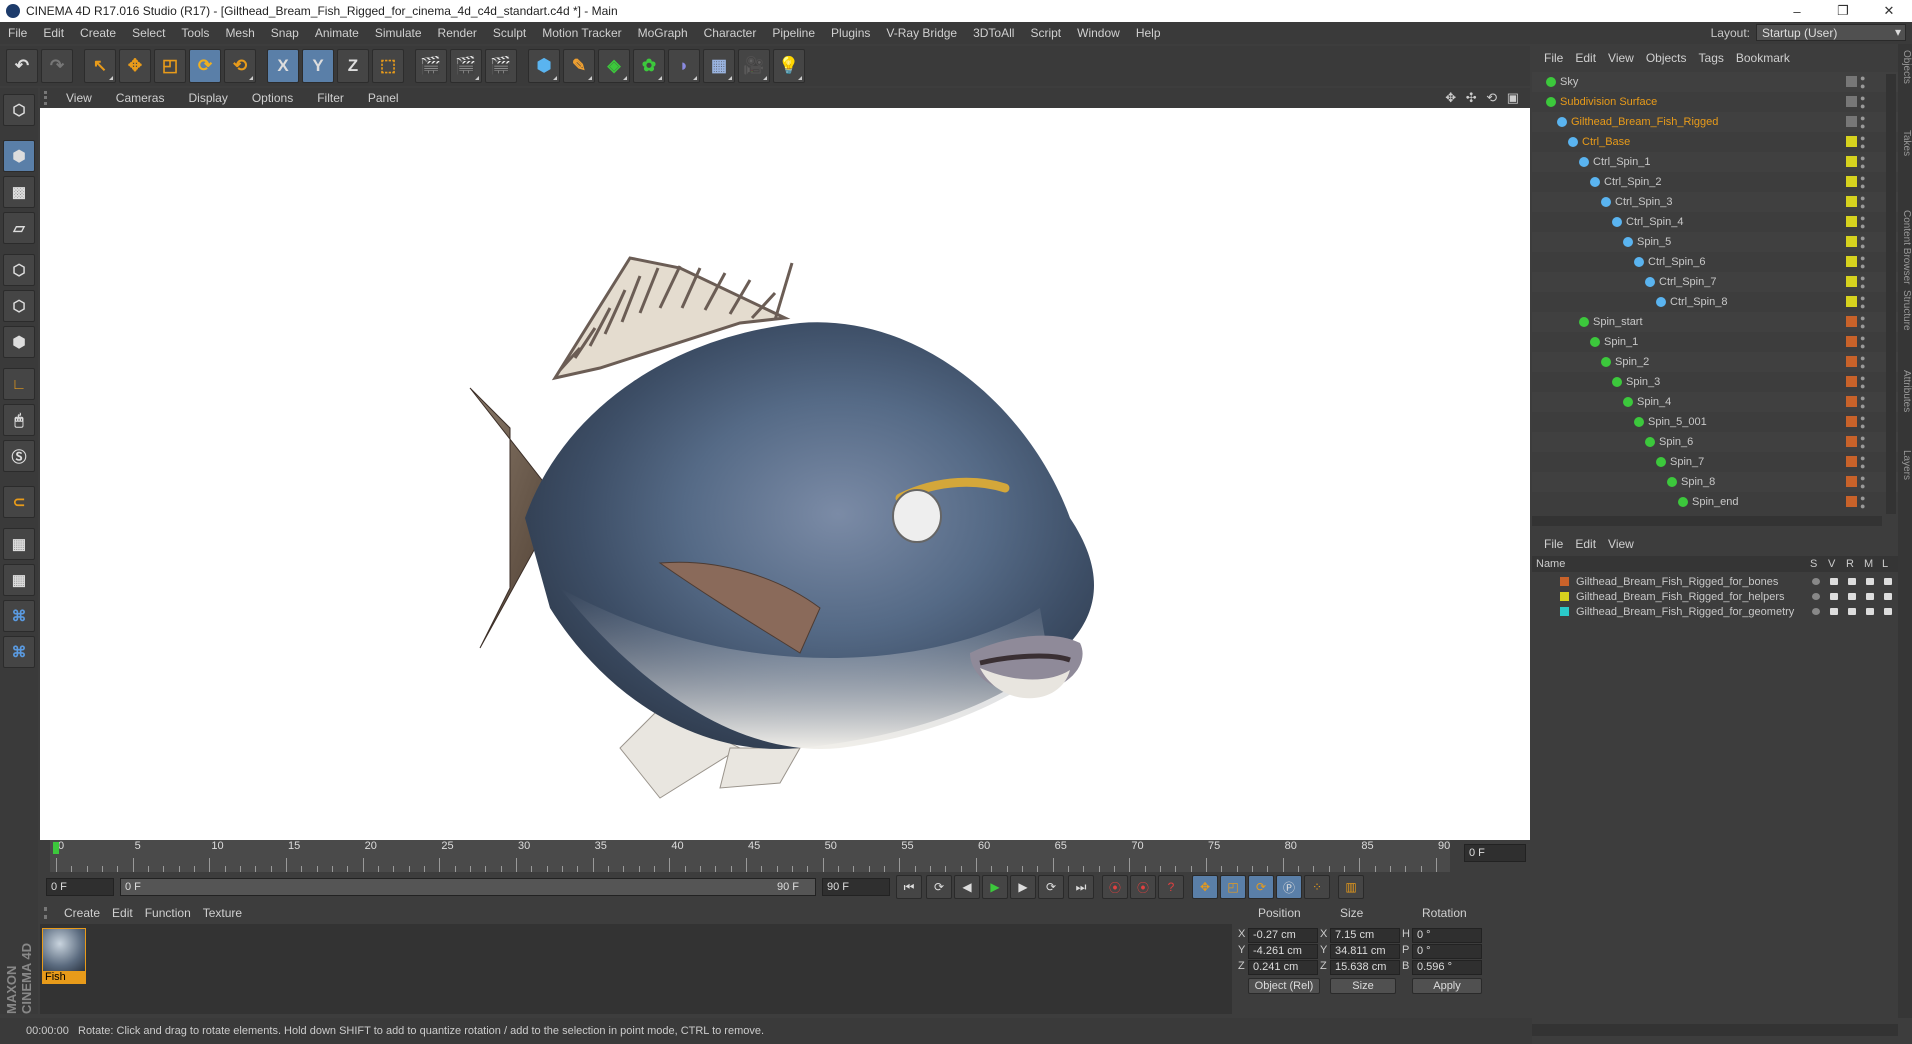 The height and width of the screenshot is (1044, 1912). Describe the element at coordinates (1715, 596) in the screenshot. I see `layer-row: Gilthead_Bream_Fish_Rigged_for_helpers` at that location.